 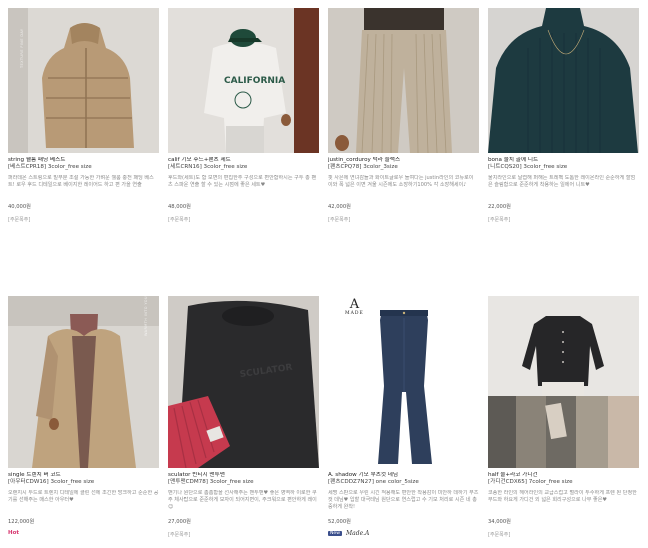 I want to click on vest-illustration, so click(x=83, y=80).